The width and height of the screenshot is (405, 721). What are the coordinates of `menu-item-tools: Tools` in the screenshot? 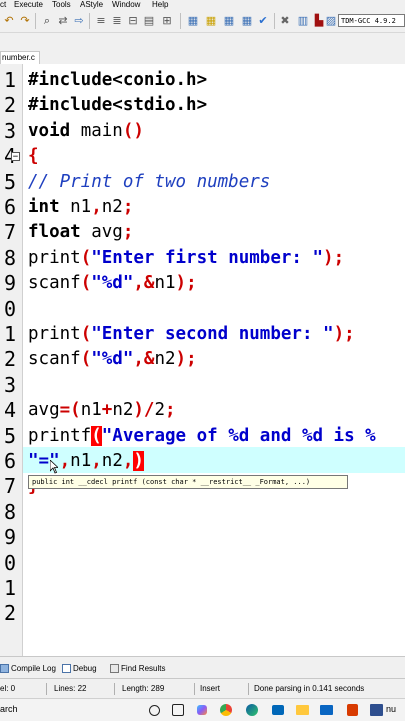 It's located at (61, 5).